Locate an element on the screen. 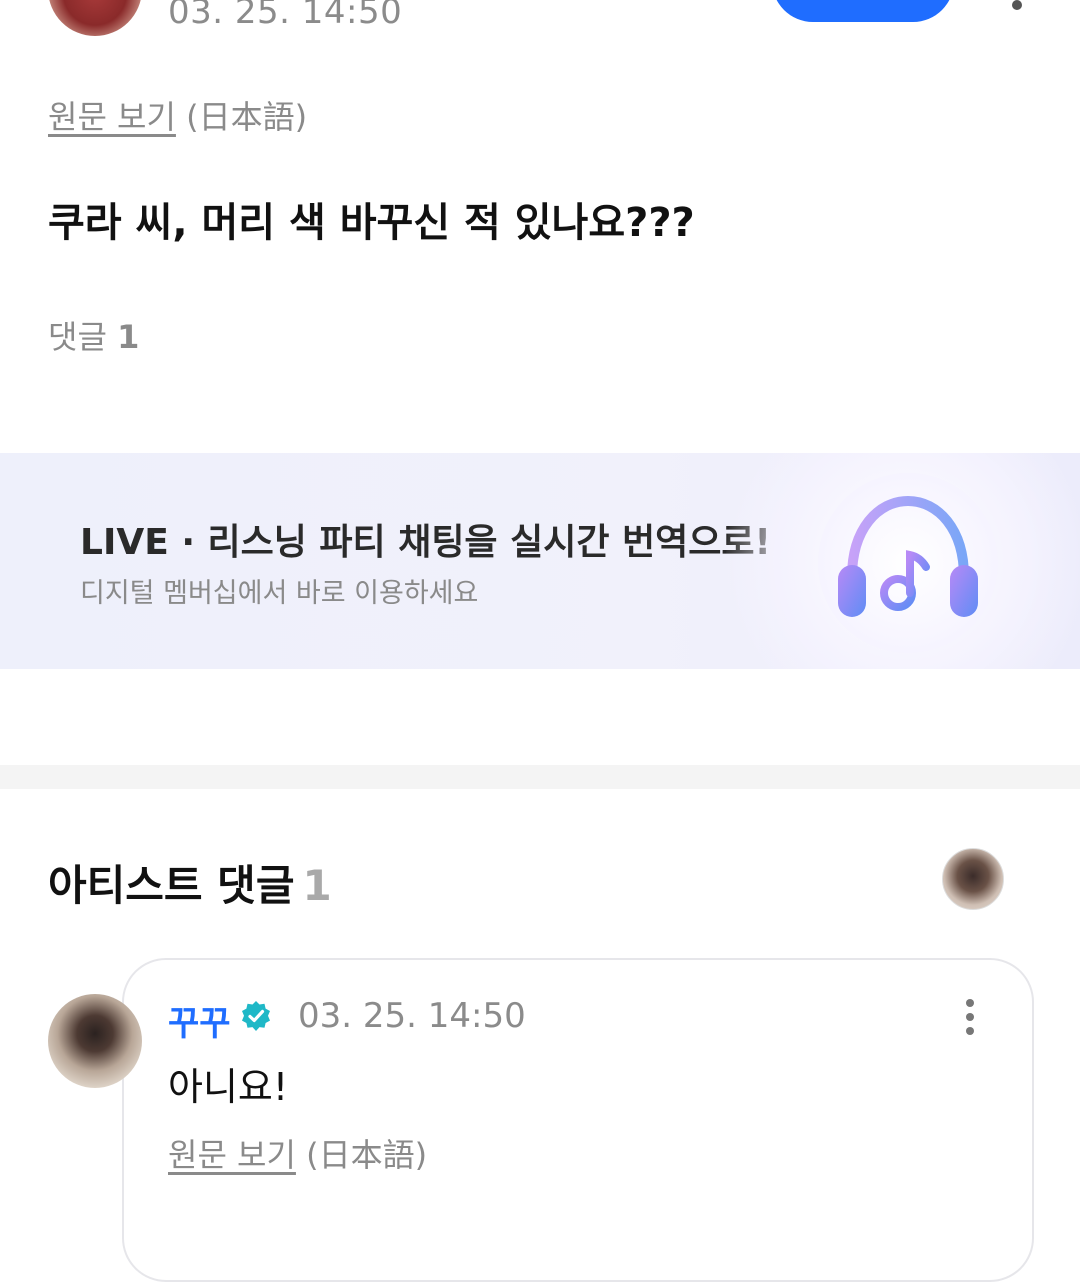 The width and height of the screenshot is (1080, 1282). post-author-avatar is located at coordinates (95, 18).